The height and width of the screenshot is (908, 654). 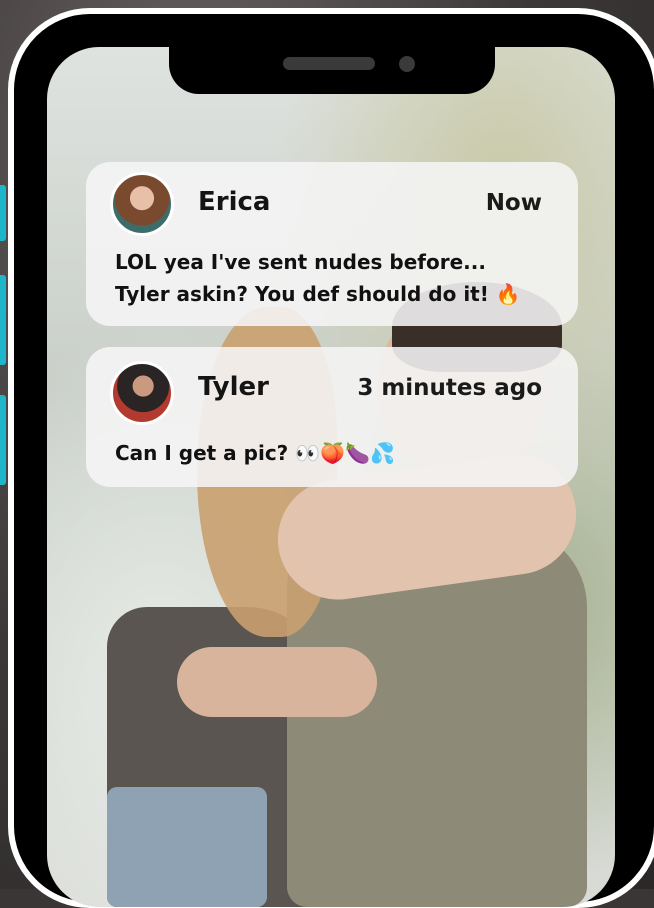 What do you see at coordinates (277, 682) in the screenshot?
I see `background-photo-arm` at bounding box center [277, 682].